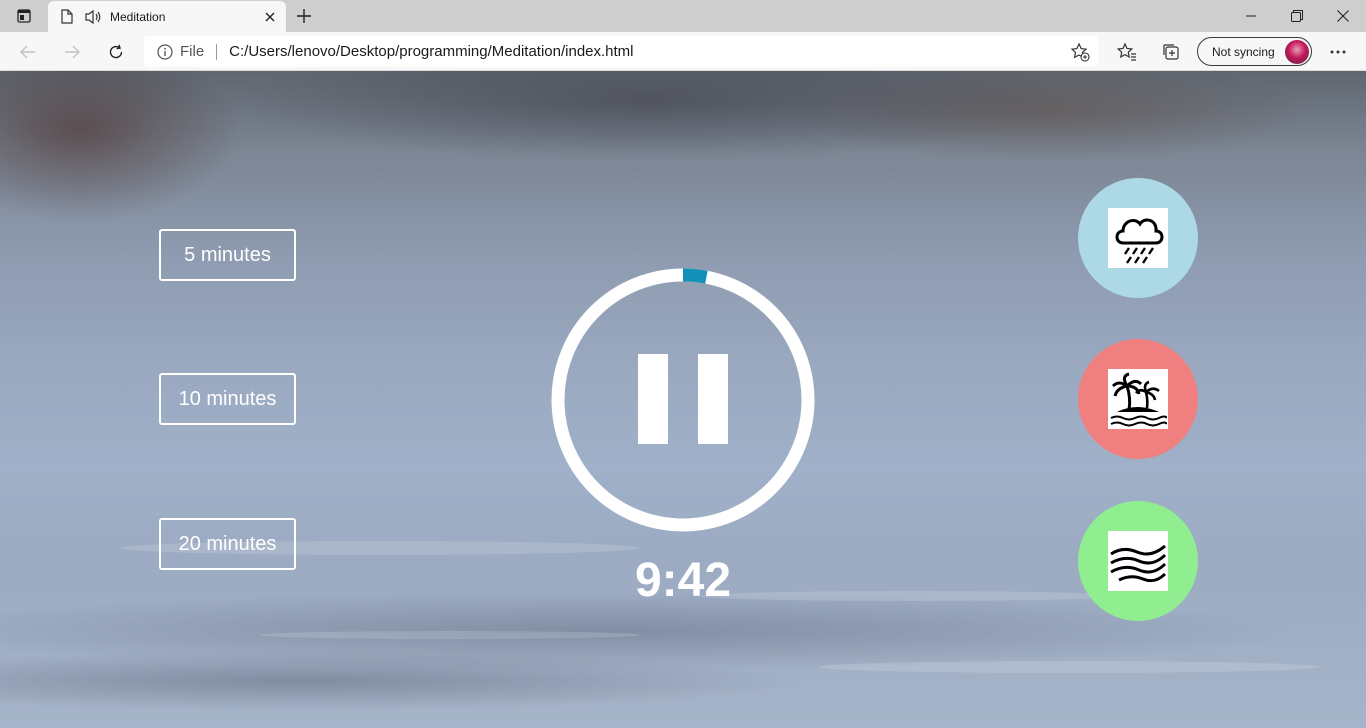 The height and width of the screenshot is (728, 1366). I want to click on arrow-right-icon, so click(72, 52).